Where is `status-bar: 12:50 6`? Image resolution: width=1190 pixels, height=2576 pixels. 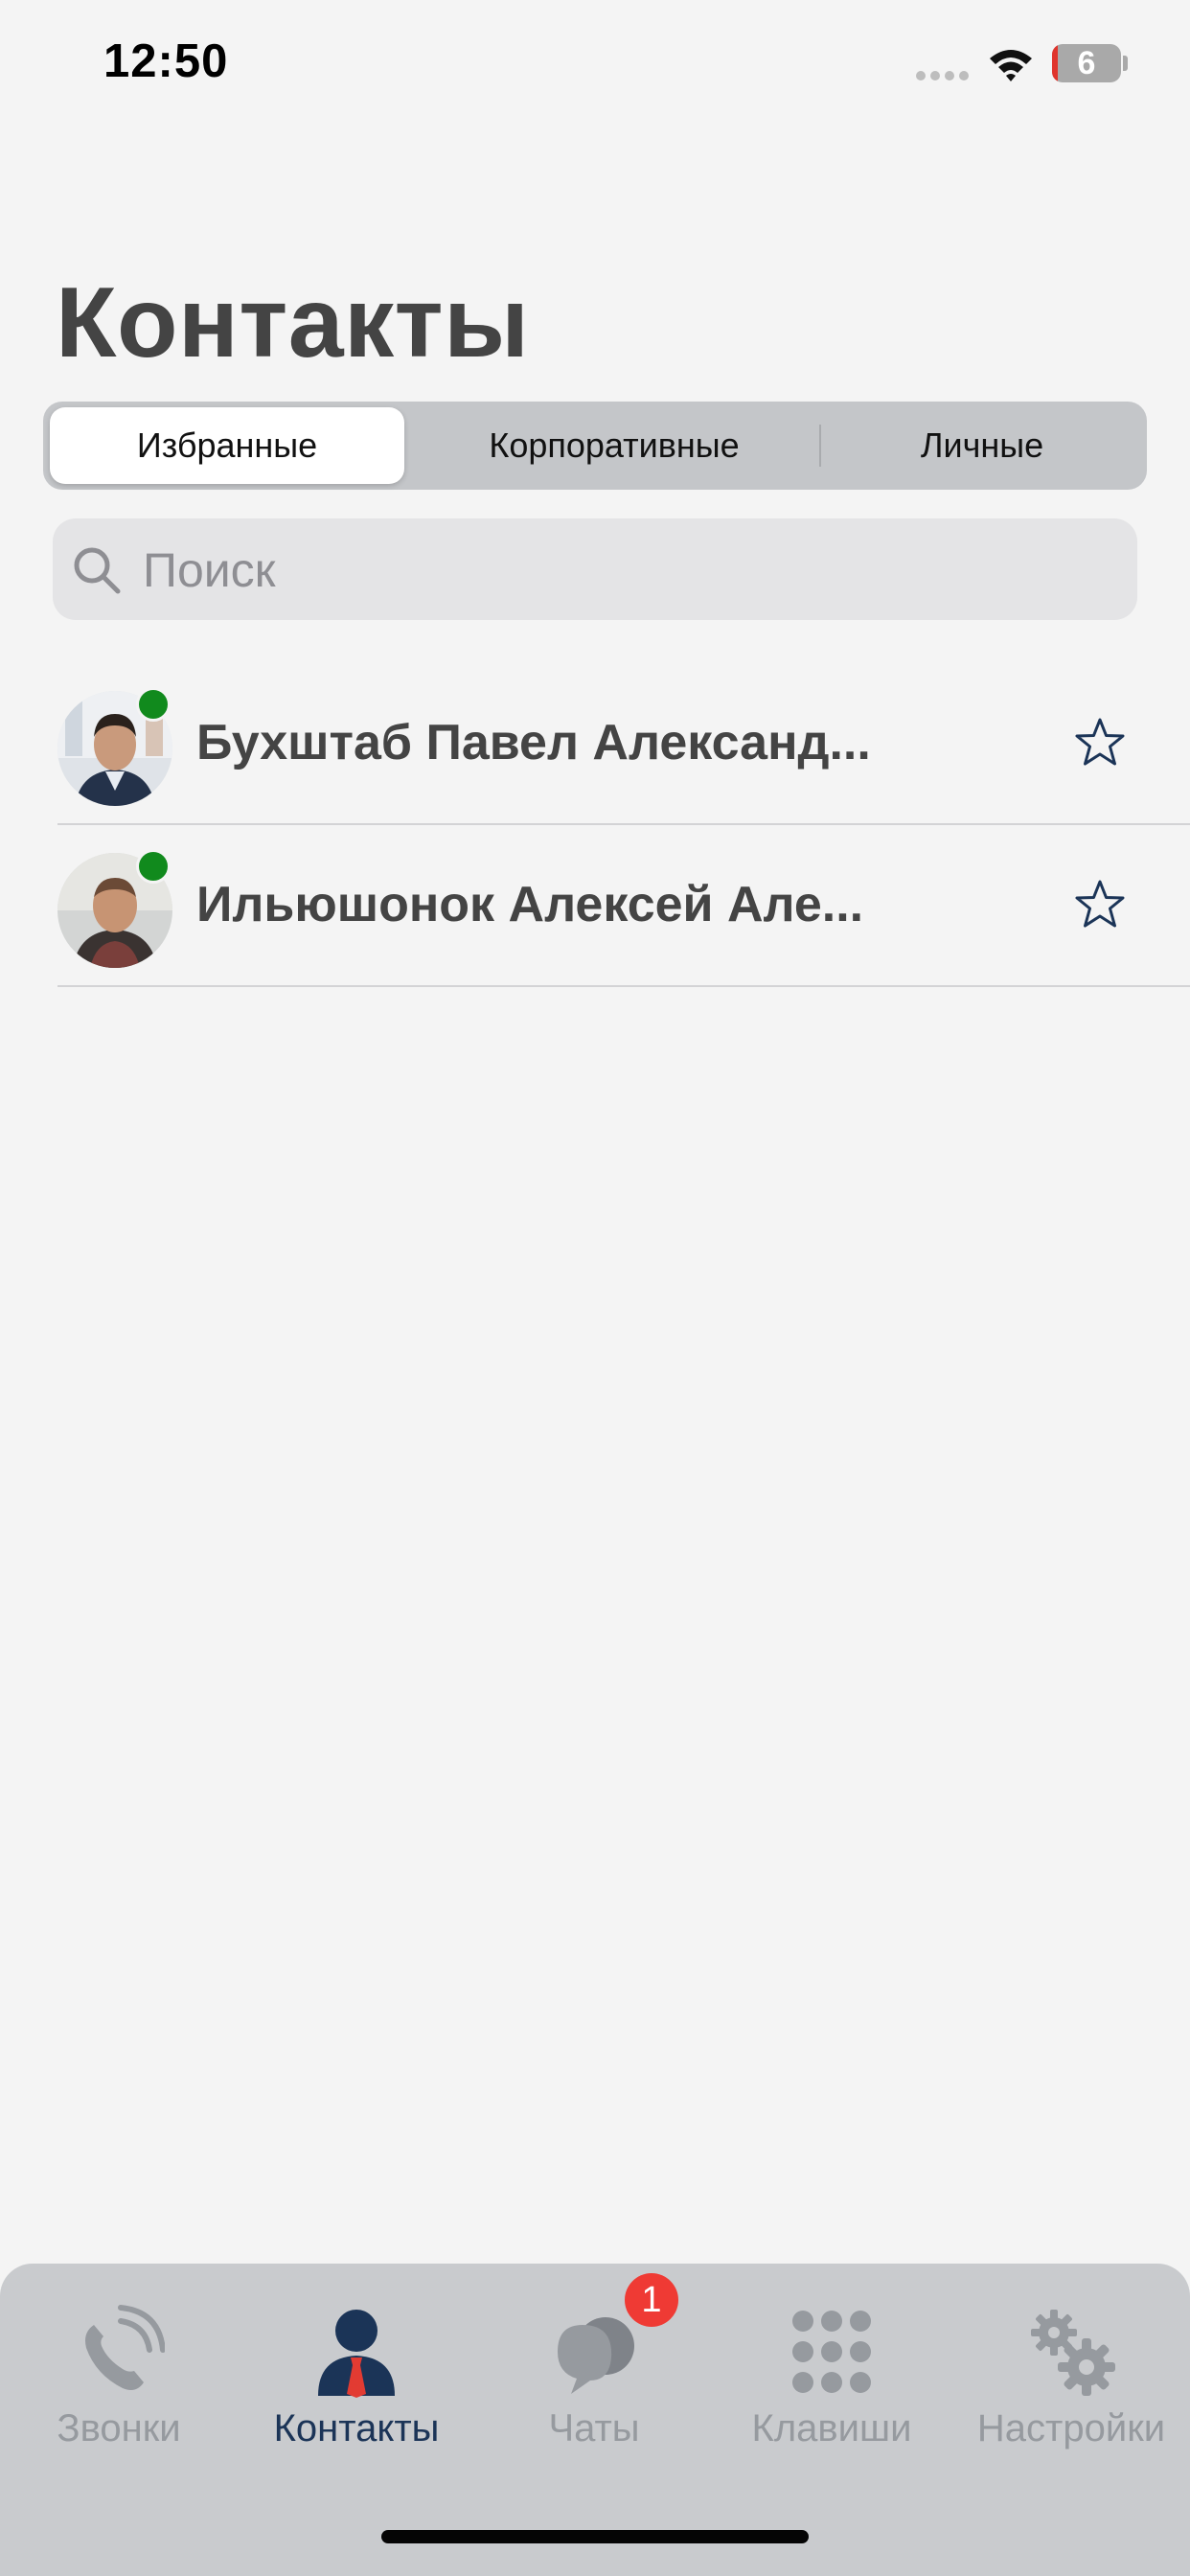
status-bar: 12:50 6 is located at coordinates (595, 67).